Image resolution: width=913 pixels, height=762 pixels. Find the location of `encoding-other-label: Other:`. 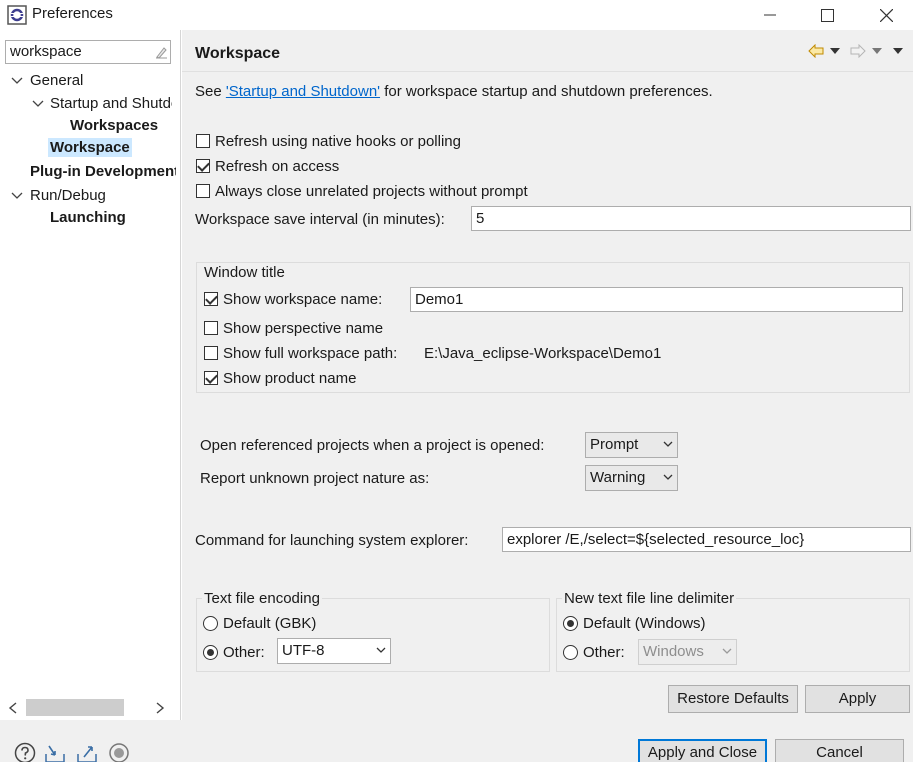

encoding-other-label: Other: is located at coordinates (244, 652).